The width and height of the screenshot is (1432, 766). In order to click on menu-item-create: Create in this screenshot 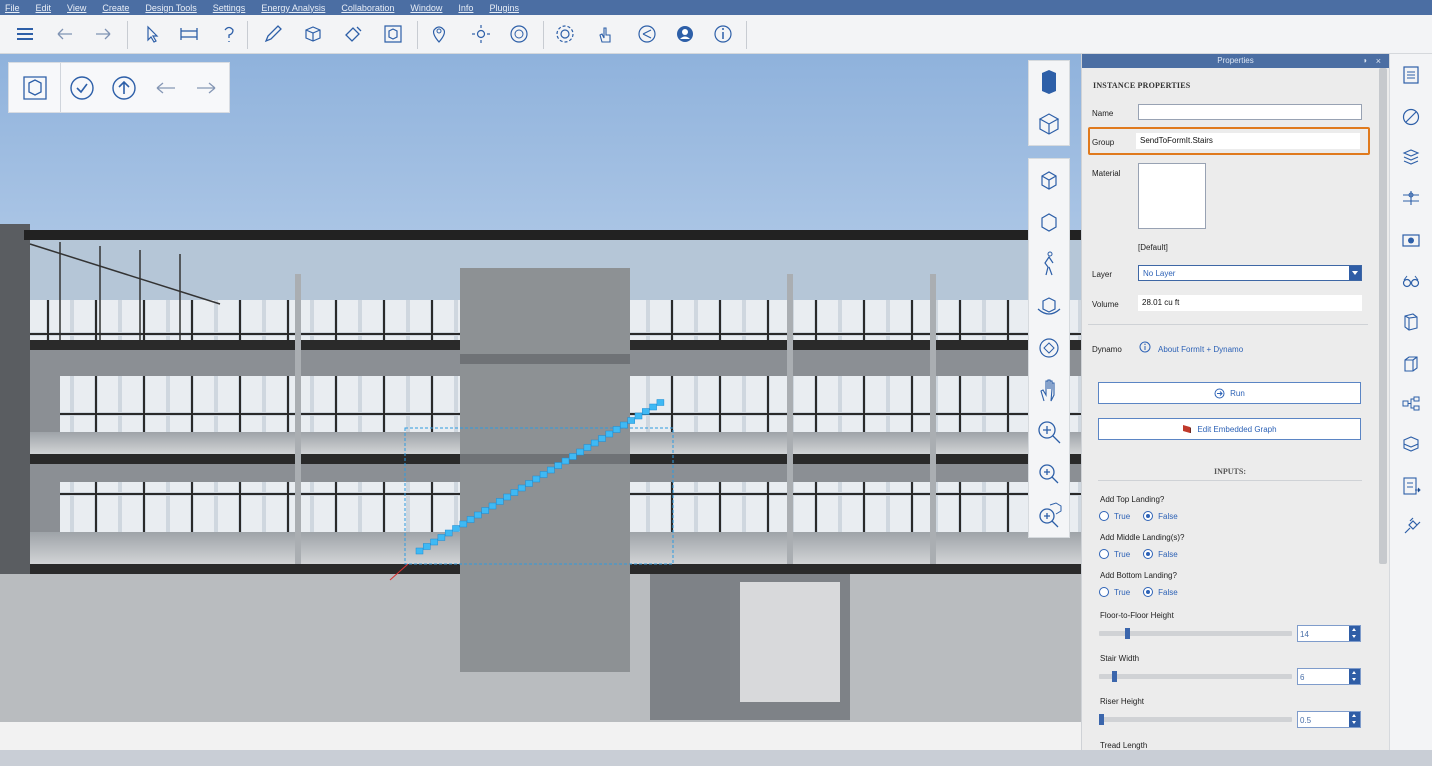, I will do `click(115, 8)`.